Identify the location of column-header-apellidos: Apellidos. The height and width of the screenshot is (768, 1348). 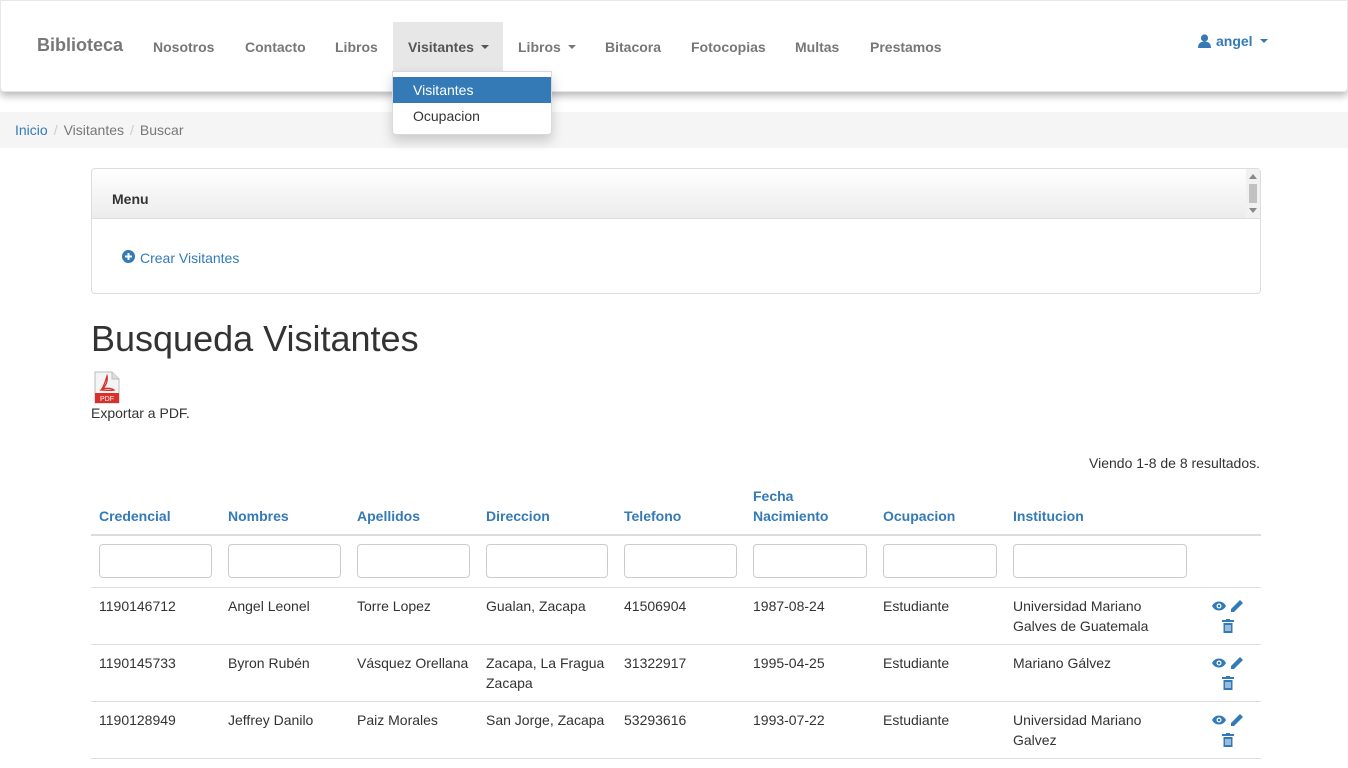
(413, 507).